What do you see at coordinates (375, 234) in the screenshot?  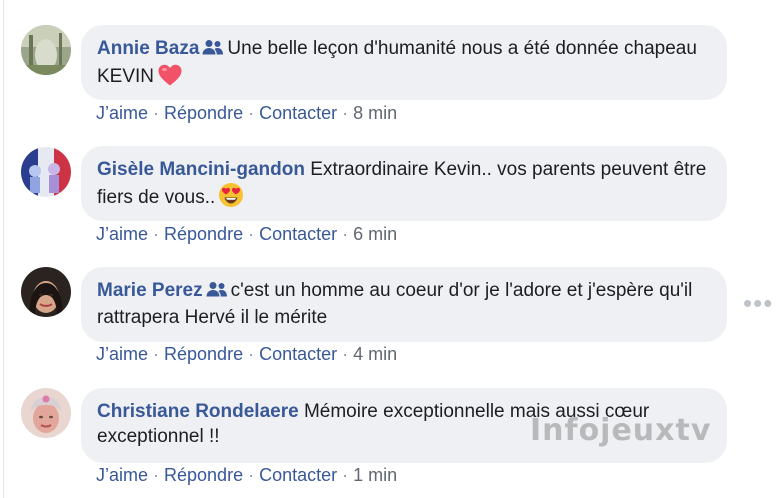 I see `comment-timestamp: 6 min` at bounding box center [375, 234].